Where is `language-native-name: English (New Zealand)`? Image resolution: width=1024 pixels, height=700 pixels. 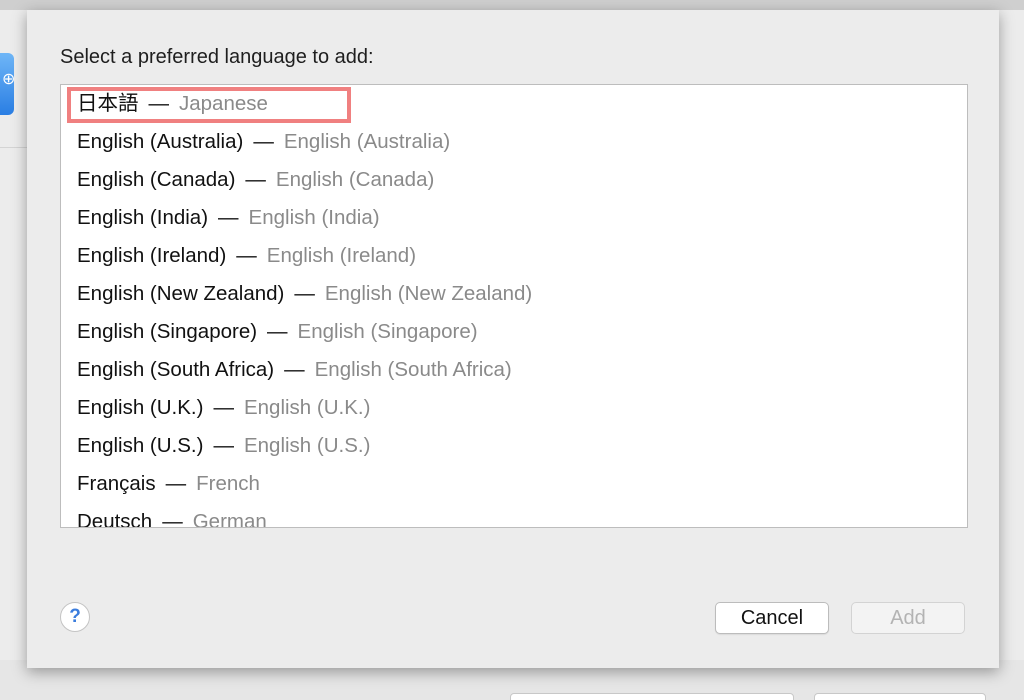
language-native-name: English (New Zealand) is located at coordinates (181, 293).